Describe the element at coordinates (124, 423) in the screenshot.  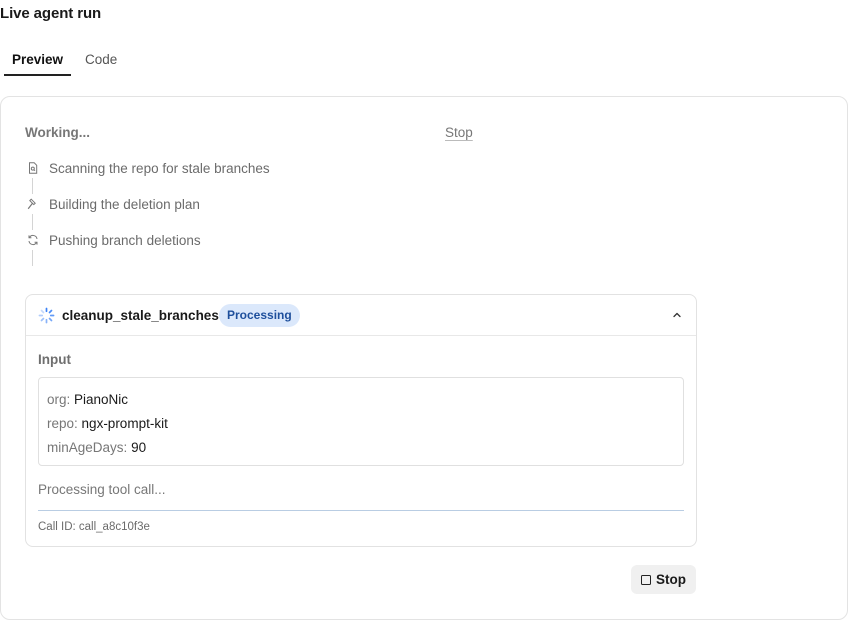
I see `input-value: ngx-prompt-kit` at that location.